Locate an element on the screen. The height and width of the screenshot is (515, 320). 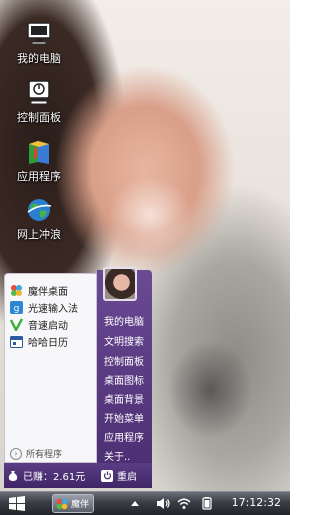
taskbar-app-label: 魔伴 is located at coordinates (80, 505).